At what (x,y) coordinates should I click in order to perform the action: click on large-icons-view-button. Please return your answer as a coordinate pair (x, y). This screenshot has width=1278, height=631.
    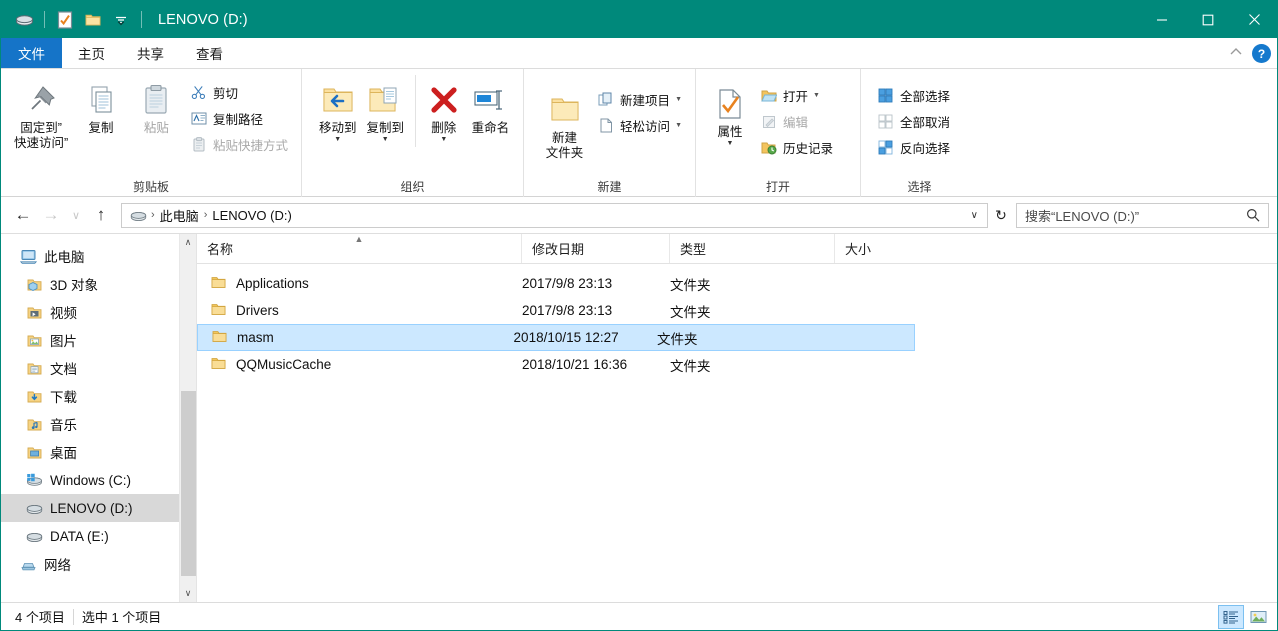
    Looking at the image, I should click on (1258, 617).